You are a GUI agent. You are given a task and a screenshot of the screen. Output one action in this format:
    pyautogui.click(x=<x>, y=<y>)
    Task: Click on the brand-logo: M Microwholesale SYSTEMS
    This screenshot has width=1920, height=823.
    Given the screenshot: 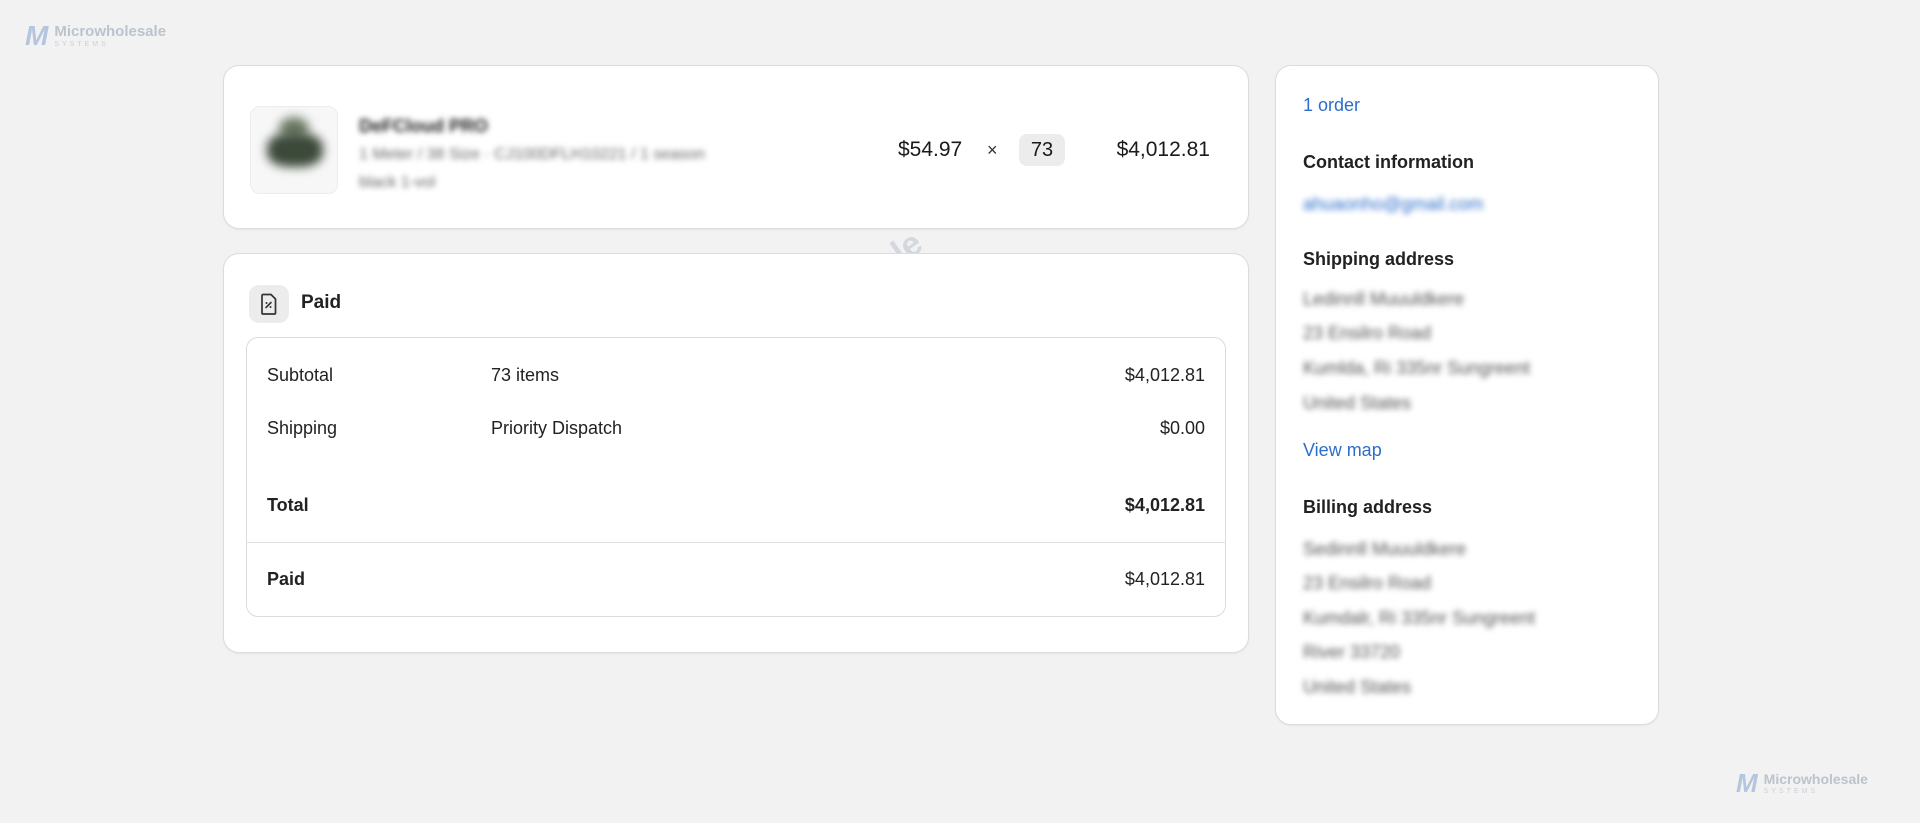 What is the action you would take?
    pyautogui.click(x=95, y=36)
    